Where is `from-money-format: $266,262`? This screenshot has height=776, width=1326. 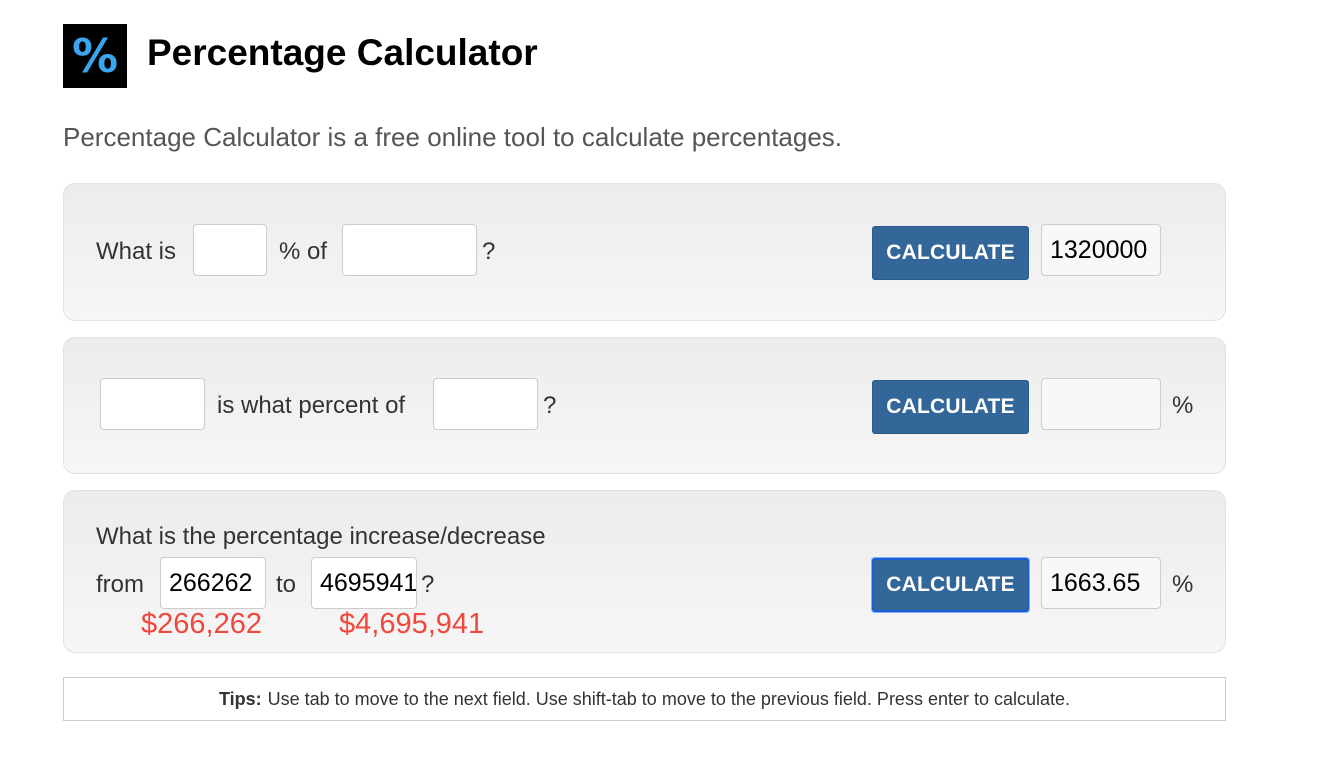 from-money-format: $266,262 is located at coordinates (201, 624).